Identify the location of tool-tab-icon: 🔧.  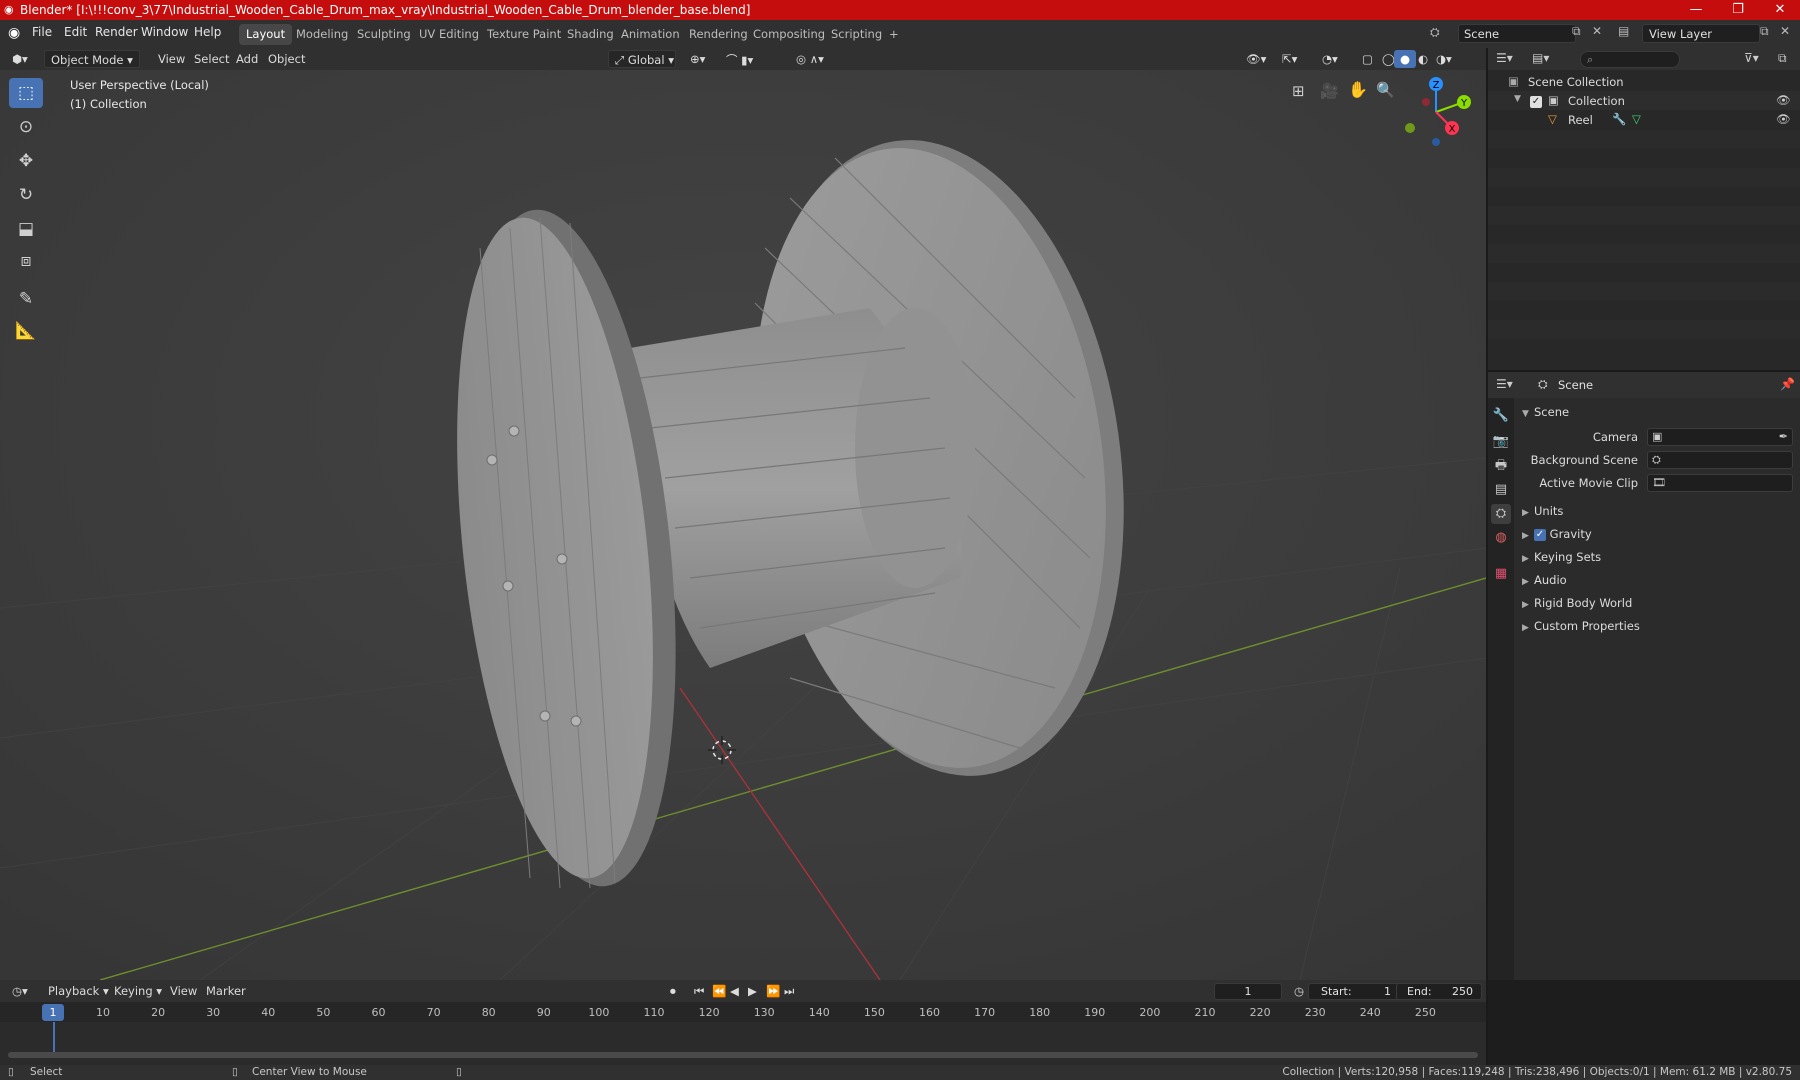
(1501, 416).